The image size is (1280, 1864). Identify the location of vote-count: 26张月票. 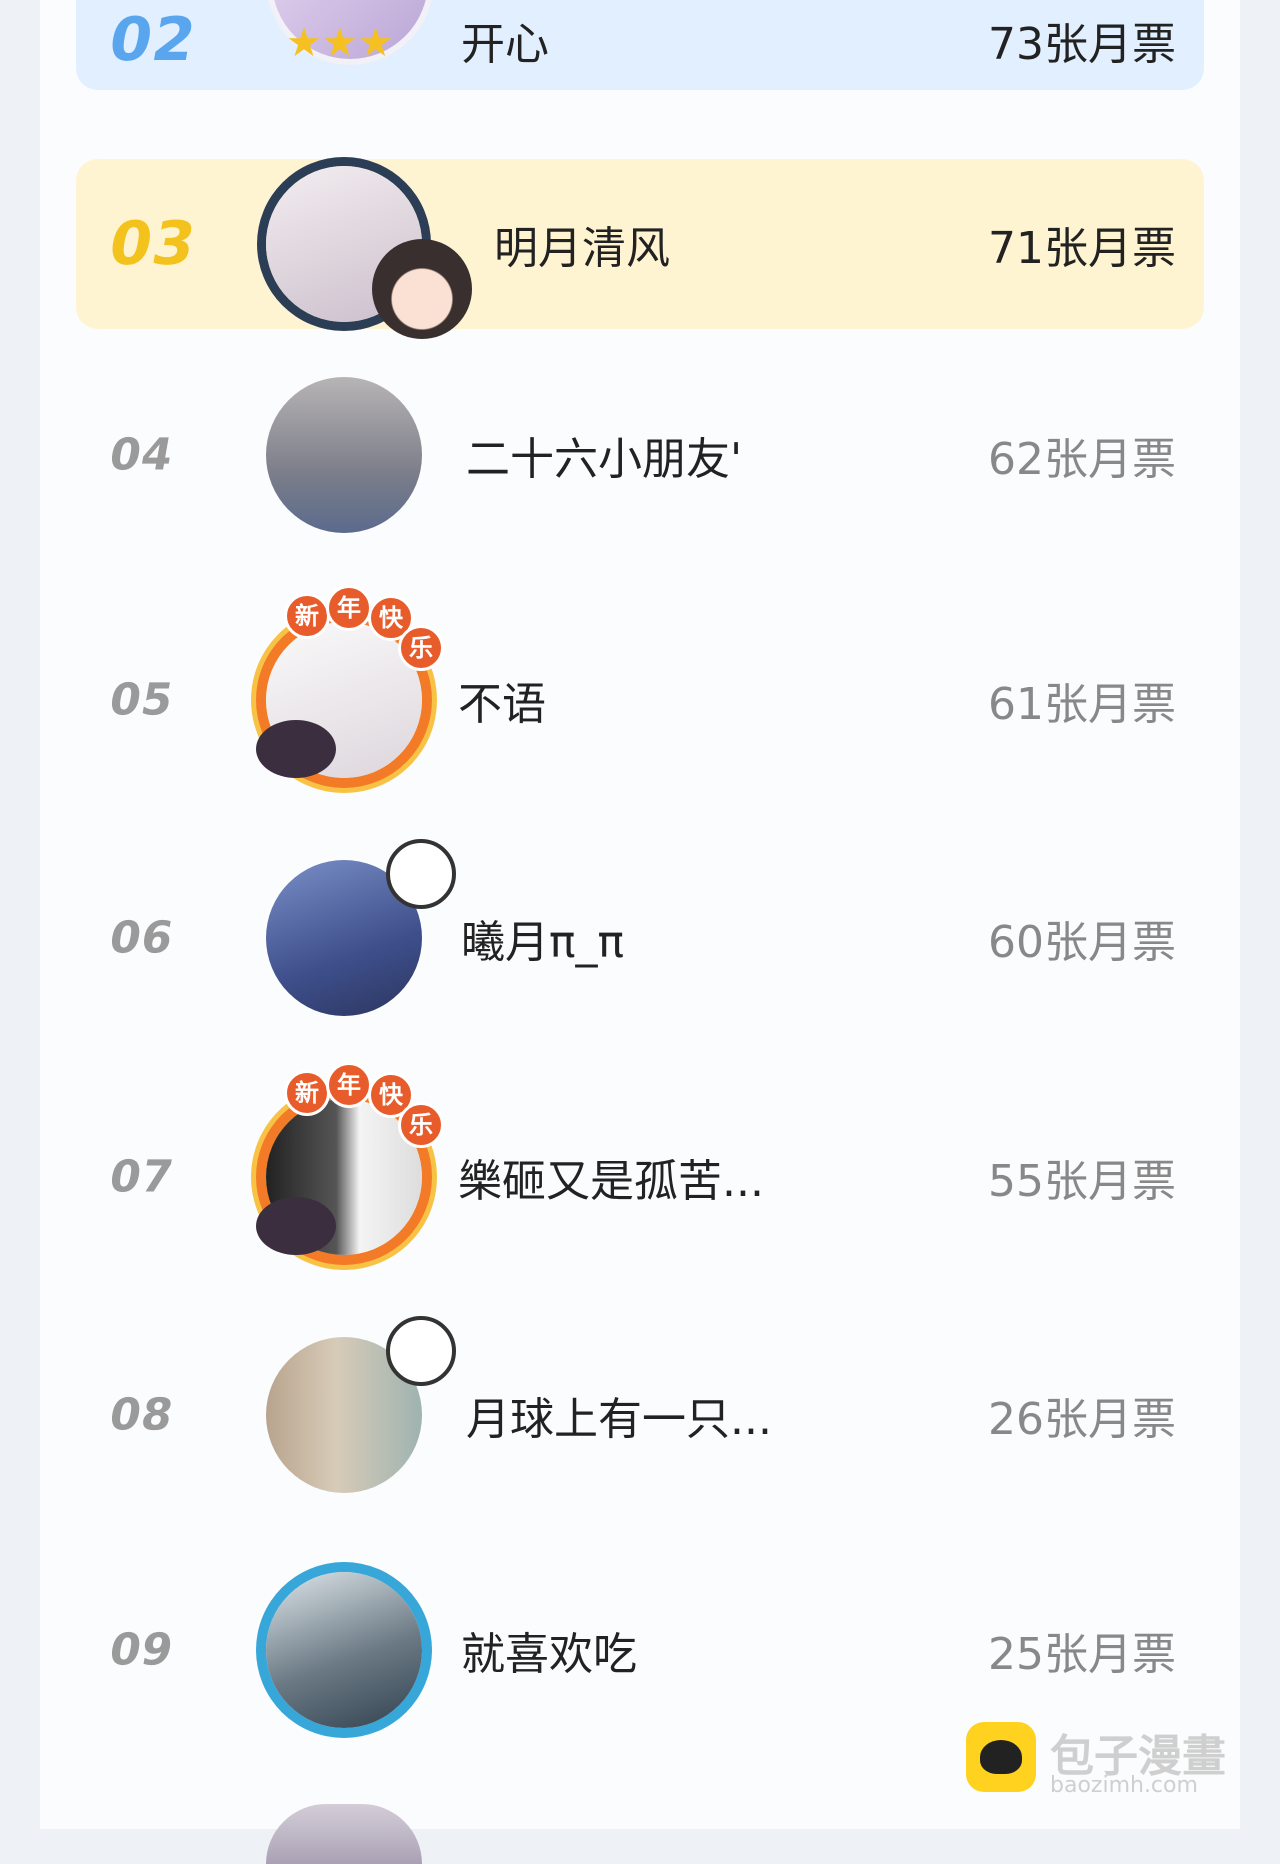
(1082, 1419).